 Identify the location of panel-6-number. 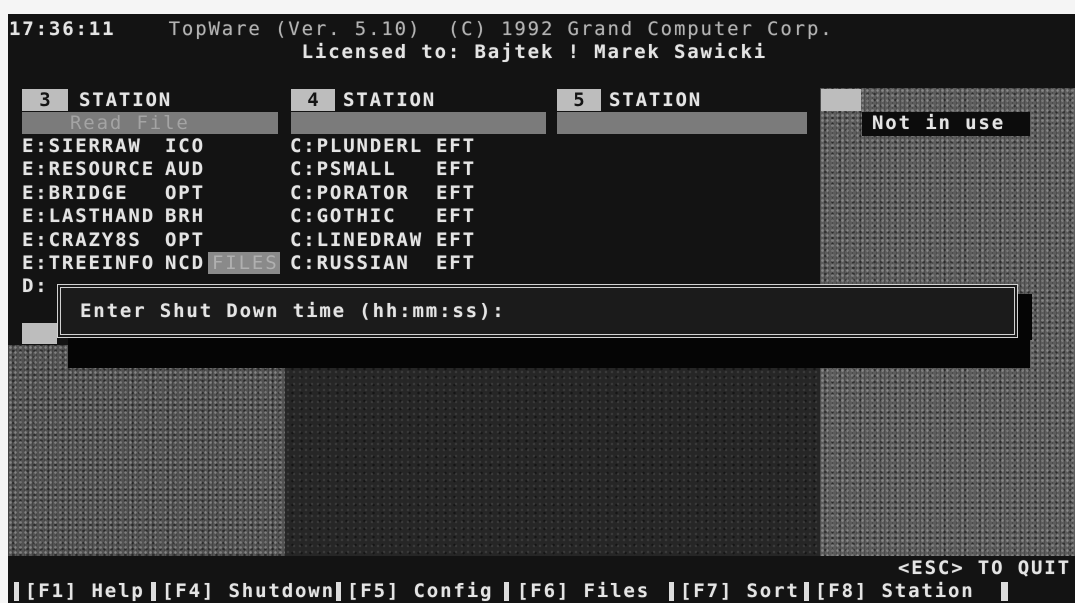
(841, 100).